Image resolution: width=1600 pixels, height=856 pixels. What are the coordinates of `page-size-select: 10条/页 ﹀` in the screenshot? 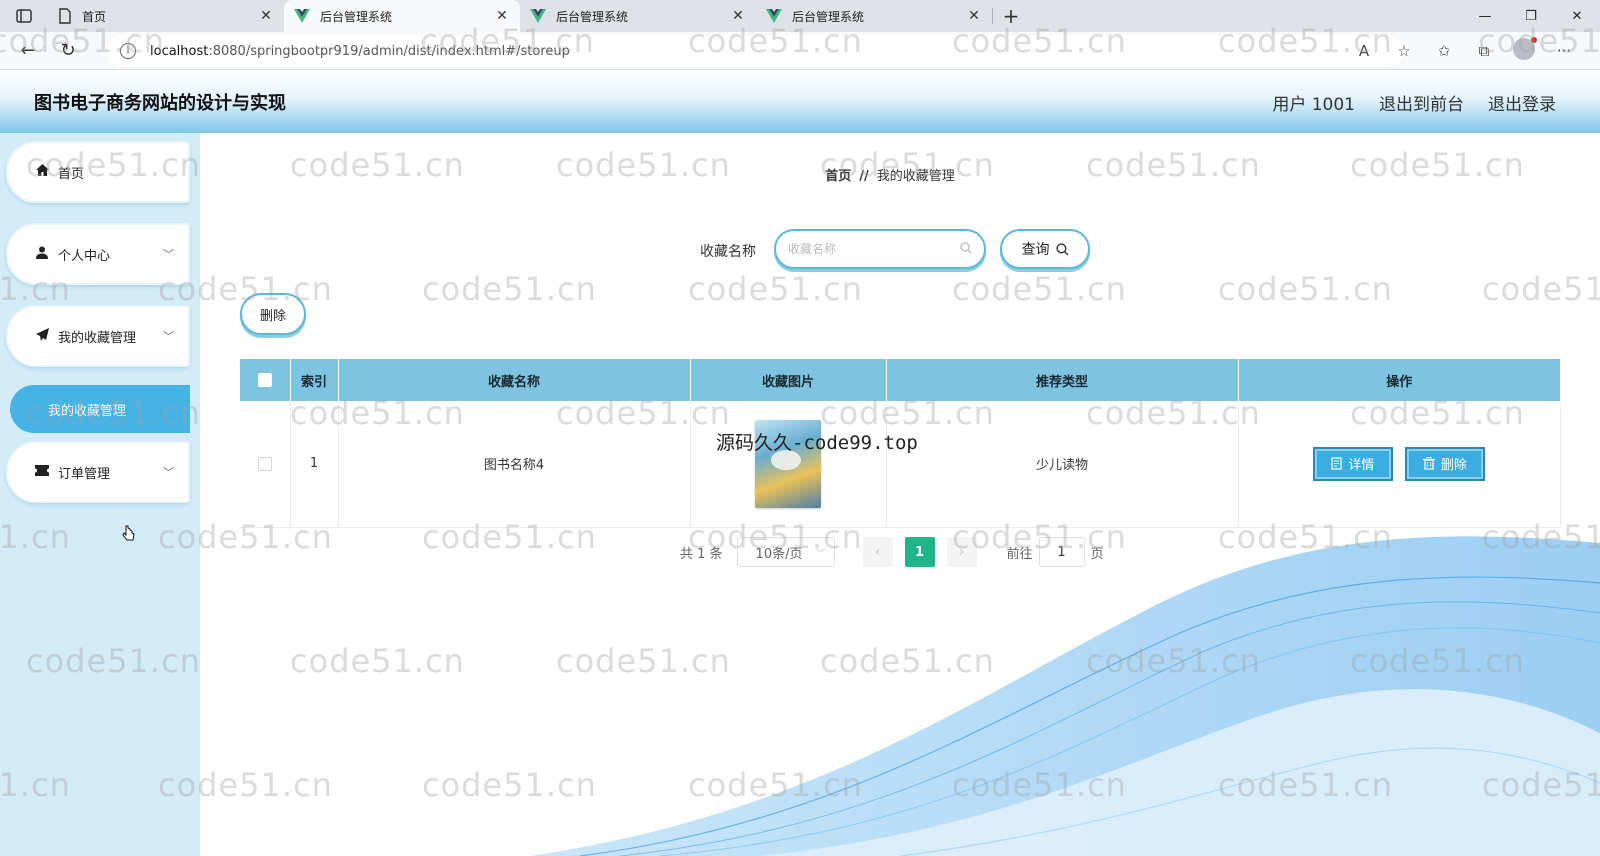 It's located at (785, 552).